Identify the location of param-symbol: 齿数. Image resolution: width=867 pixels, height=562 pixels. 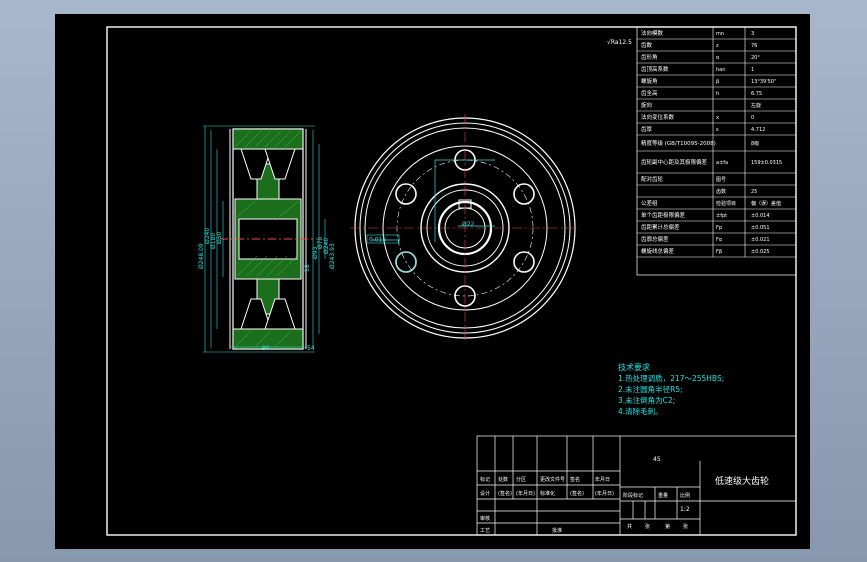
(721, 191).